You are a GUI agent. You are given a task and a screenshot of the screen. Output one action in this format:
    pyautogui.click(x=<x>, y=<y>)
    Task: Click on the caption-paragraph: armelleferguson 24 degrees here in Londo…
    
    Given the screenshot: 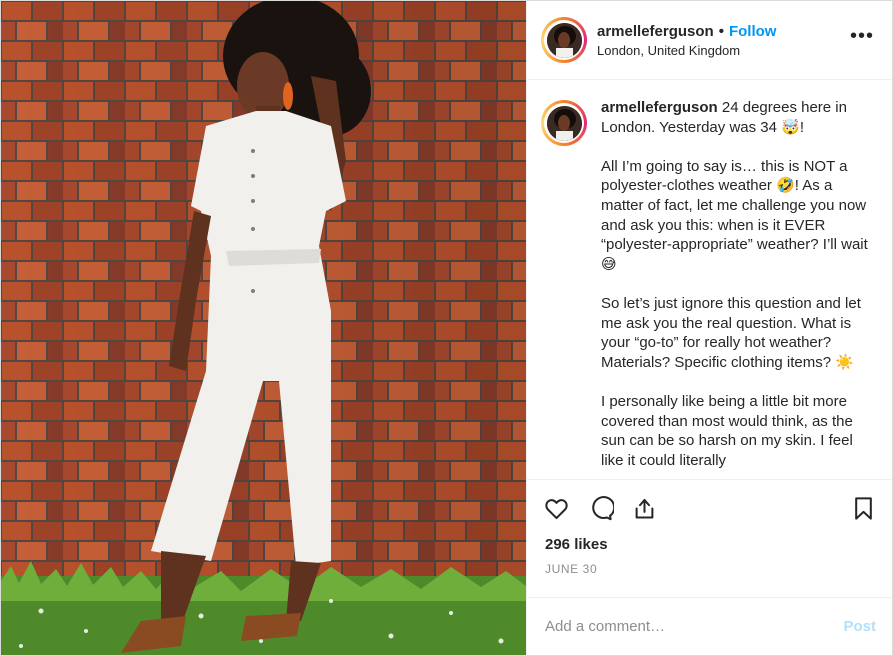 What is the action you would take?
    pyautogui.click(x=724, y=117)
    